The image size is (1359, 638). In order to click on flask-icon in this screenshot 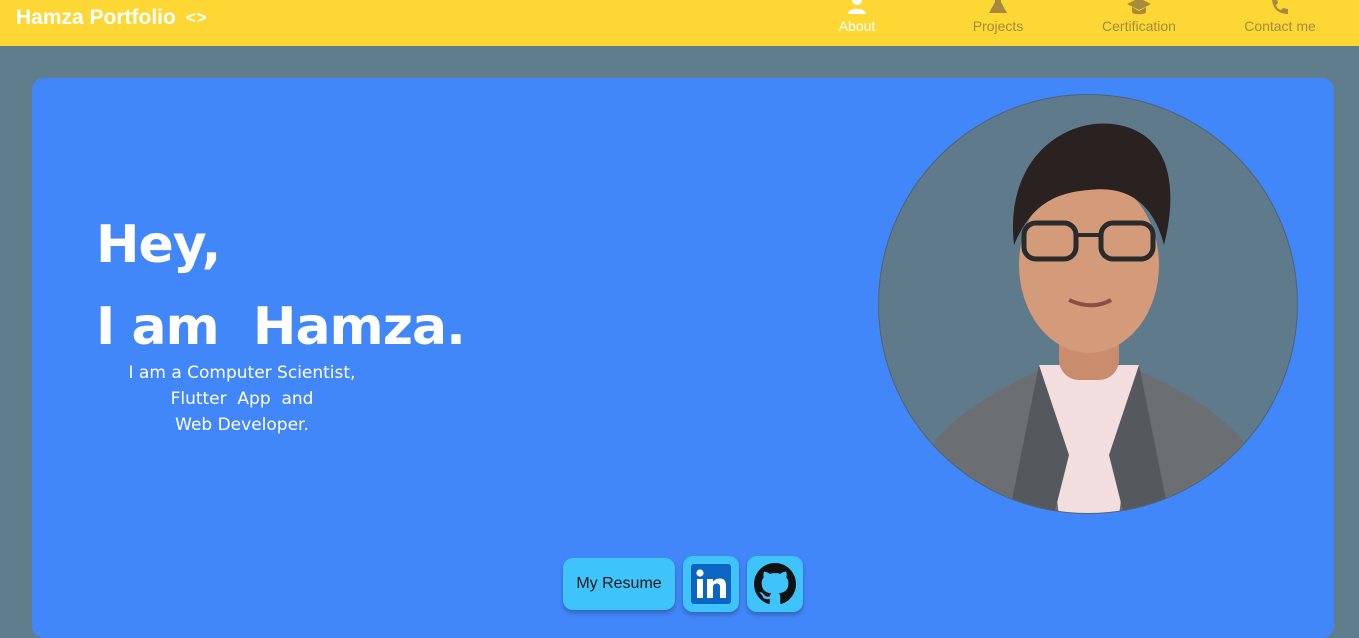, I will do `click(998, 6)`.